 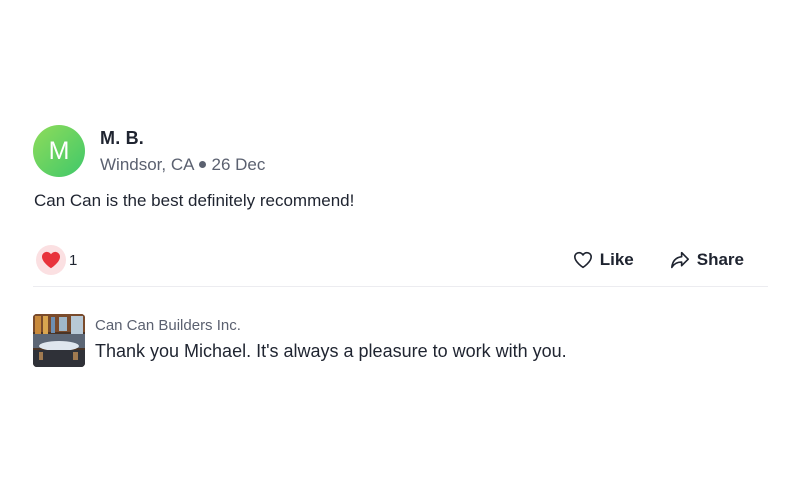 What do you see at coordinates (147, 164) in the screenshot?
I see `author-location: Windsor, CA` at bounding box center [147, 164].